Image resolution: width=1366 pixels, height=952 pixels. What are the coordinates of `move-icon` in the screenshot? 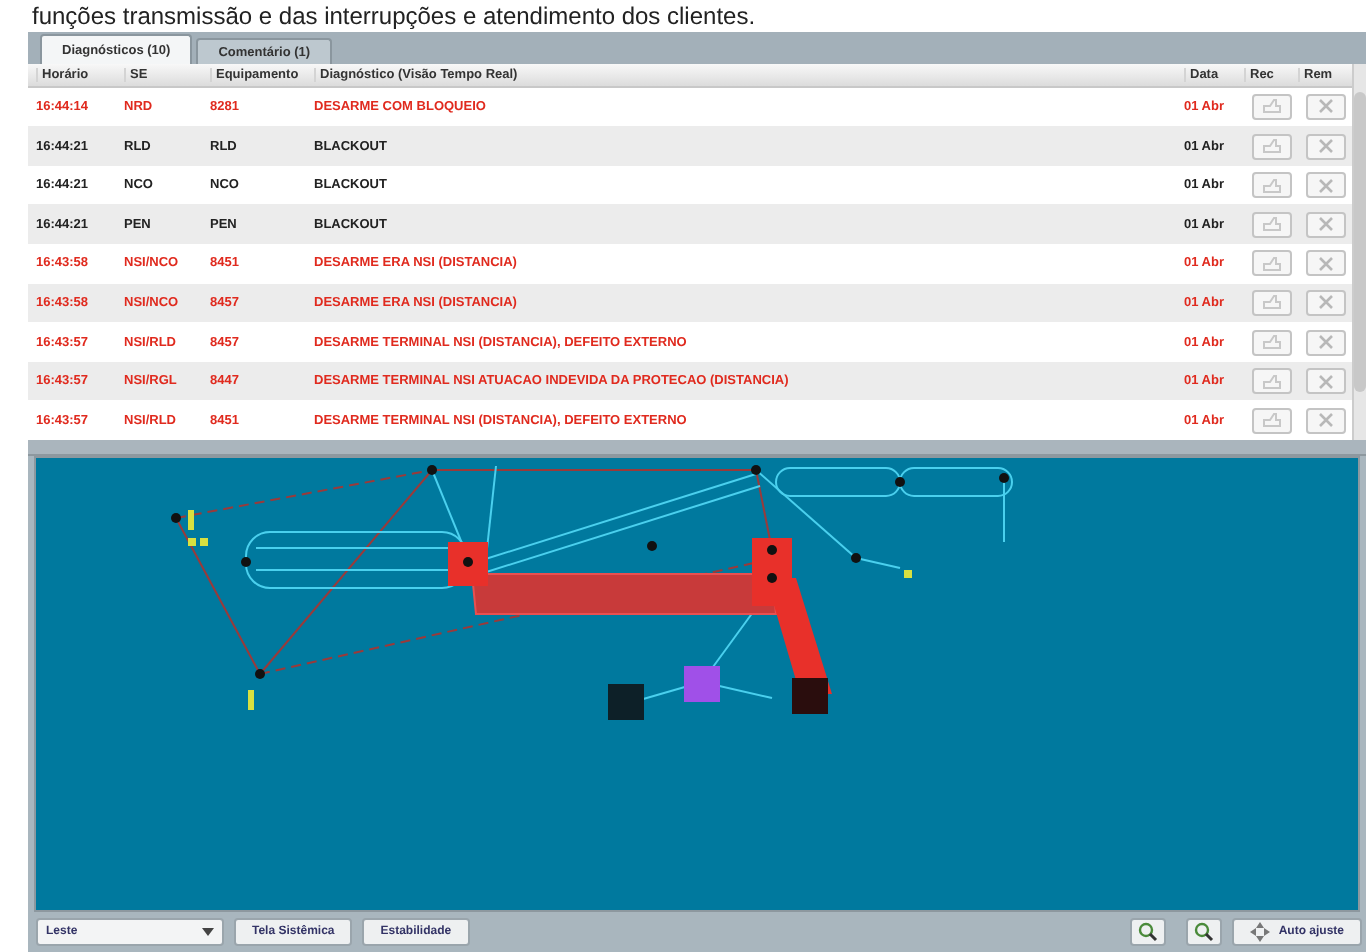 It's located at (1260, 932).